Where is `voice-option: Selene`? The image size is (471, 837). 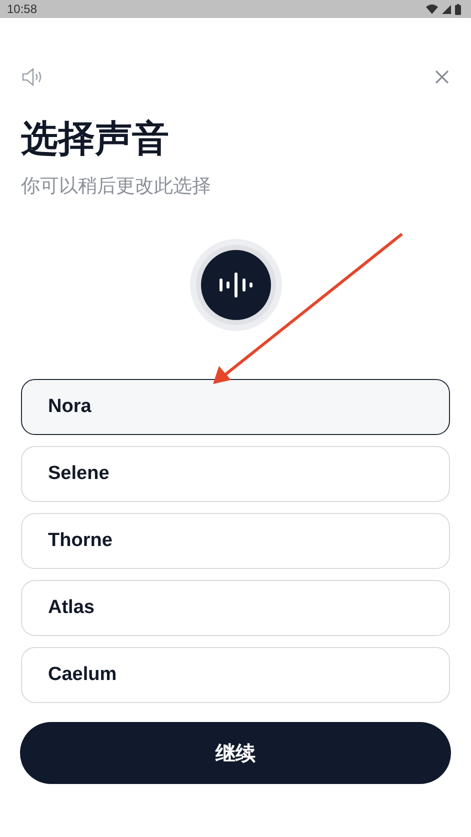
voice-option: Selene is located at coordinates (235, 474).